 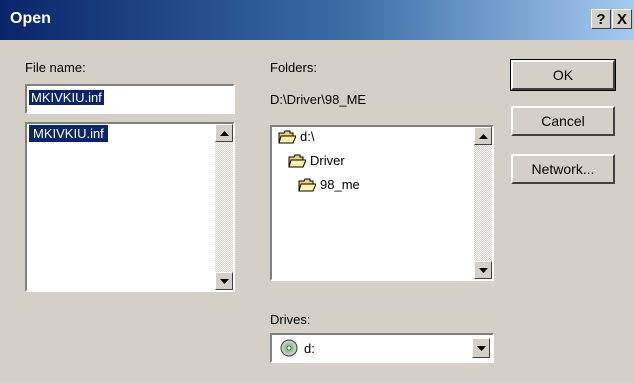 What do you see at coordinates (327, 160) in the screenshot?
I see `folder-item-label: Driver` at bounding box center [327, 160].